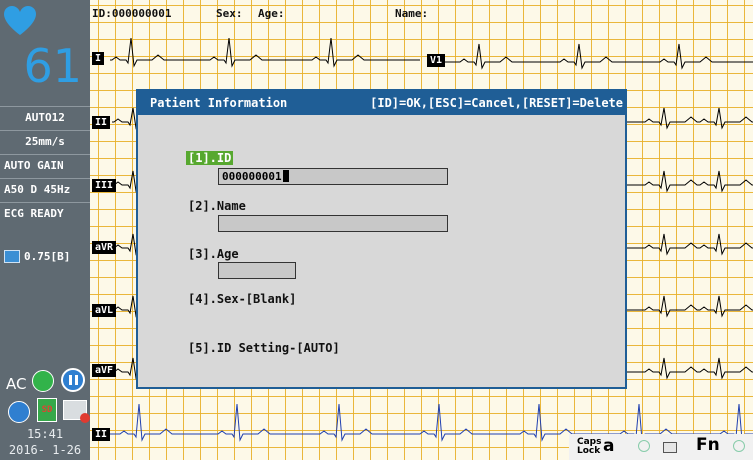  I want to click on lead-label-avf: aVF, so click(104, 370).